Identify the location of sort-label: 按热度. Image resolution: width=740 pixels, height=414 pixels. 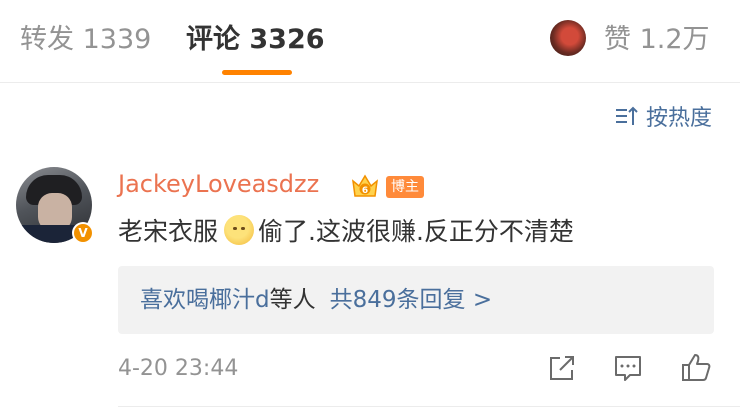
(678, 118).